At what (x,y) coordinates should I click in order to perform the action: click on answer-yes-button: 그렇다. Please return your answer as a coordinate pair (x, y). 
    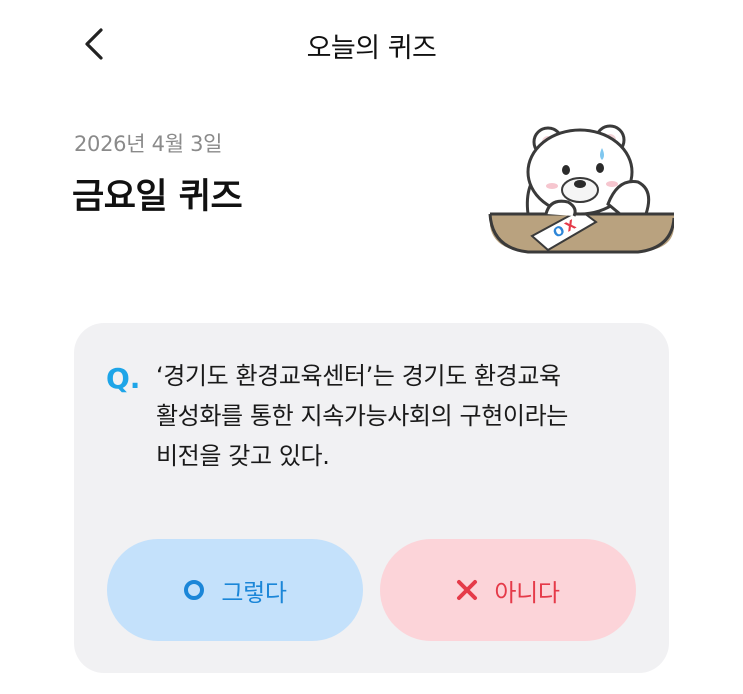
    Looking at the image, I should click on (235, 590).